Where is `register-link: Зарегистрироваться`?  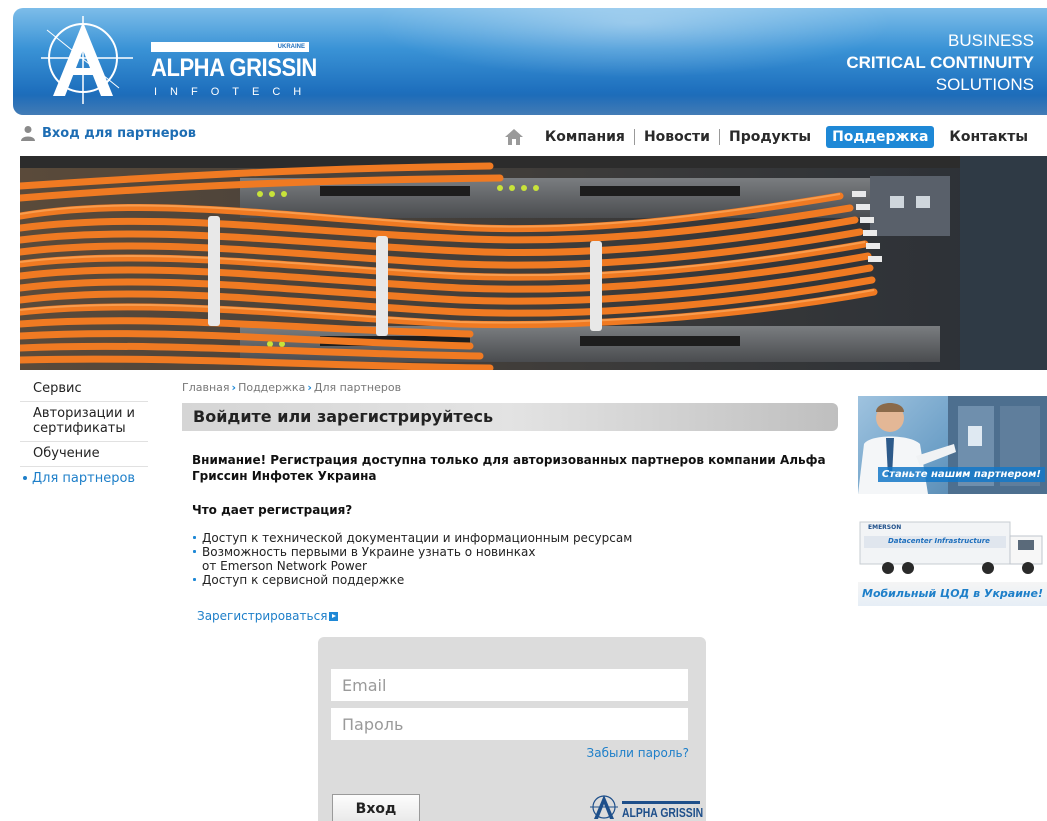 register-link: Зарегистрироваться is located at coordinates (268, 616).